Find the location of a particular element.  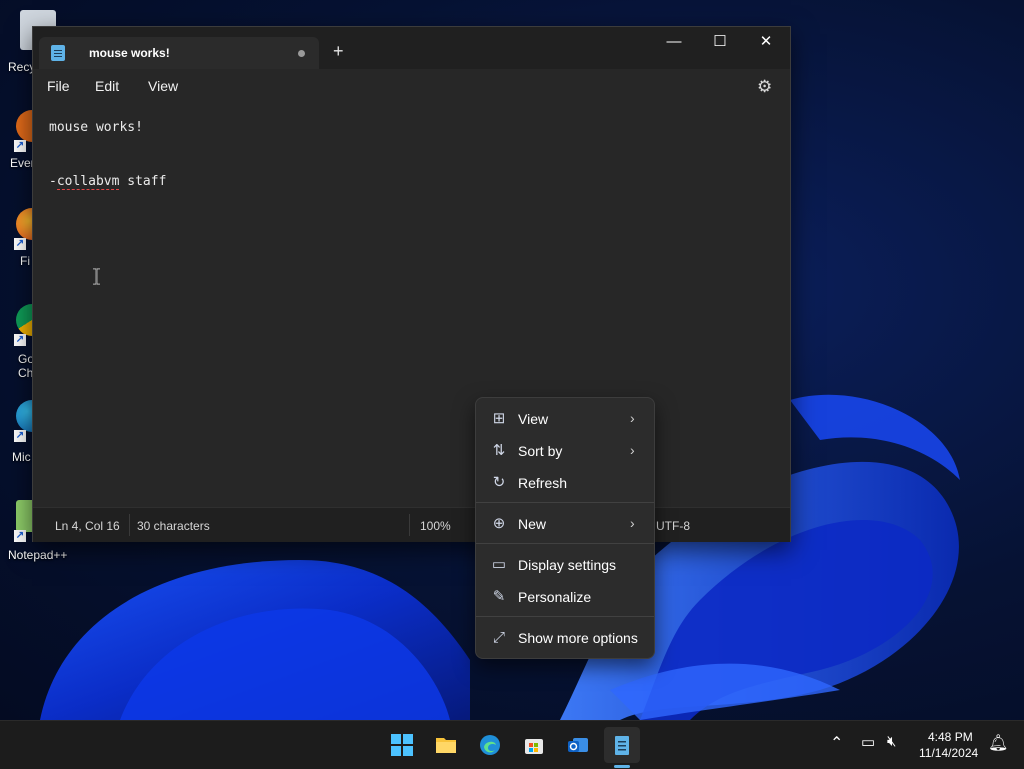

windows-logo-icon is located at coordinates (402, 745).